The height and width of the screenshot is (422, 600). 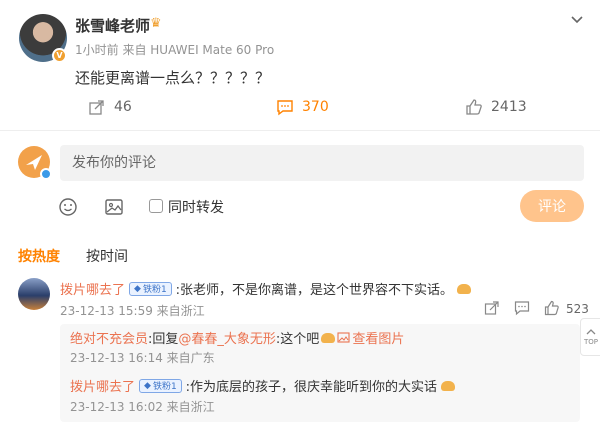 I want to click on emoji-icon, so click(x=68, y=207).